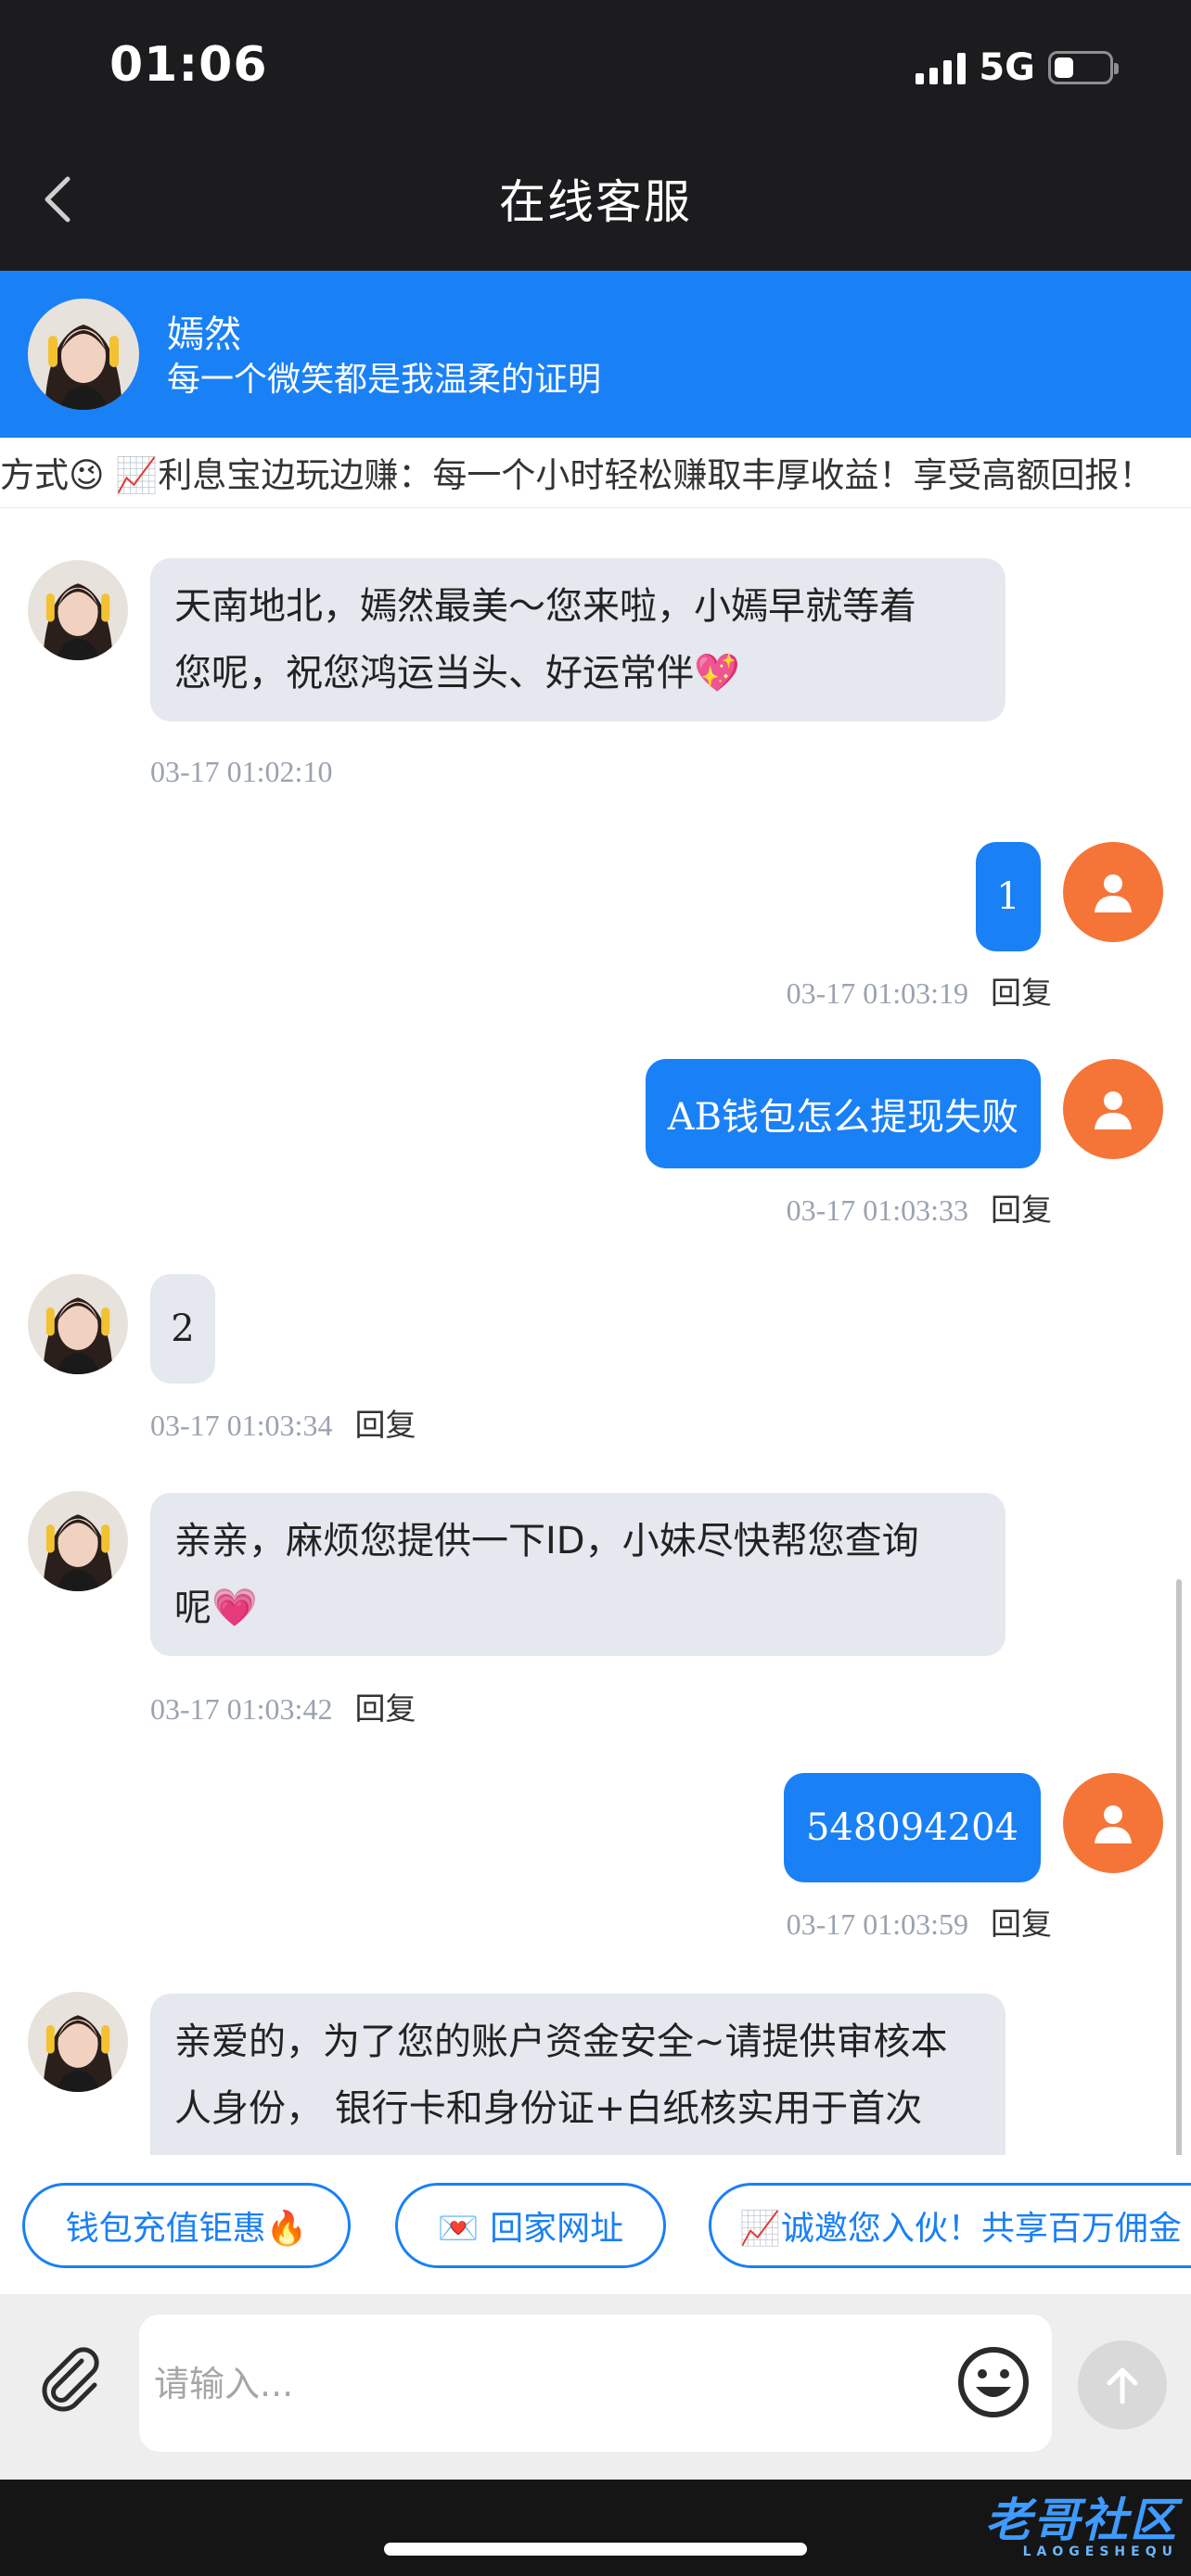 This screenshot has height=2576, width=1191. I want to click on home-bar: 老哥社区 LAOGESHEQU, so click(595, 2528).